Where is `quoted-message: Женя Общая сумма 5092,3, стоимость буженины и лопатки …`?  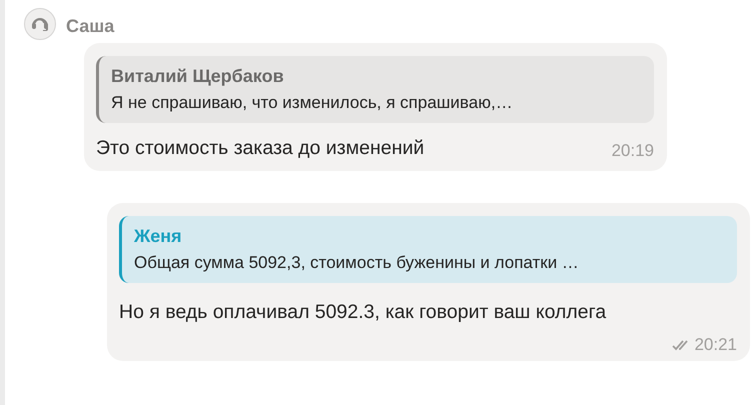
quoted-message: Женя Общая сумма 5092,3, стоимость буженины и лопатки … is located at coordinates (428, 249).